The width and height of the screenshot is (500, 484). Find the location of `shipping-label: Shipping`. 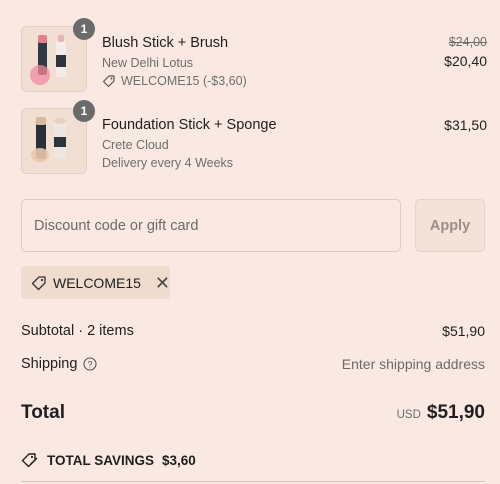

shipping-label: Shipping is located at coordinates (49, 364).